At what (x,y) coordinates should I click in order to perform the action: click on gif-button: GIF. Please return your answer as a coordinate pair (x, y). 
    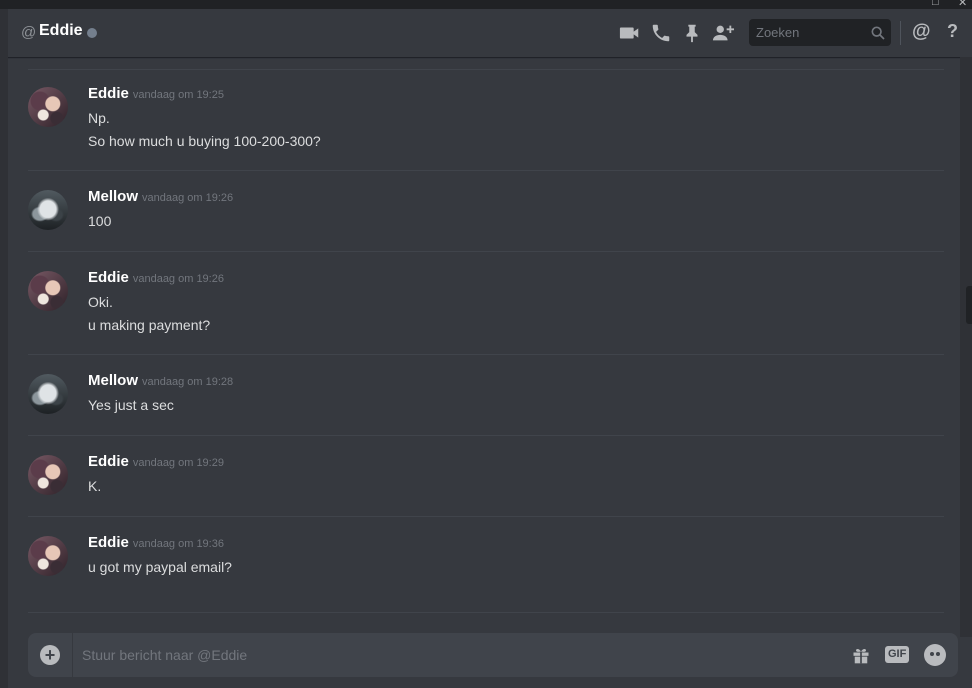
    Looking at the image, I should click on (897, 654).